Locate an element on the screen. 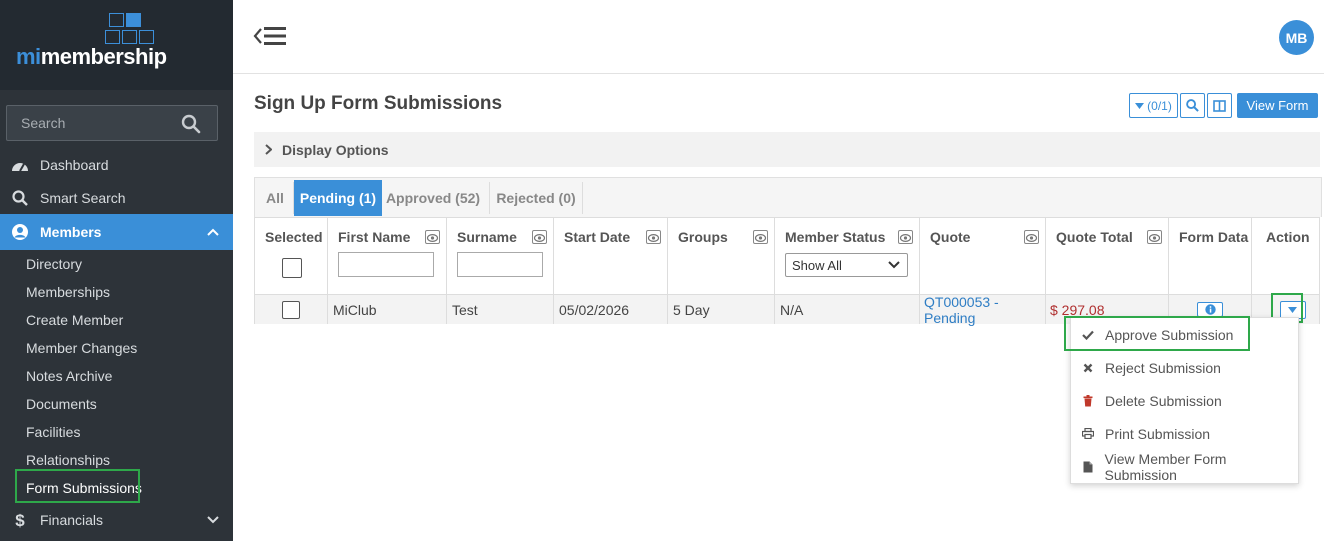 The image size is (1324, 541). quote-link: QT000053 - Pending is located at coordinates (984, 310).